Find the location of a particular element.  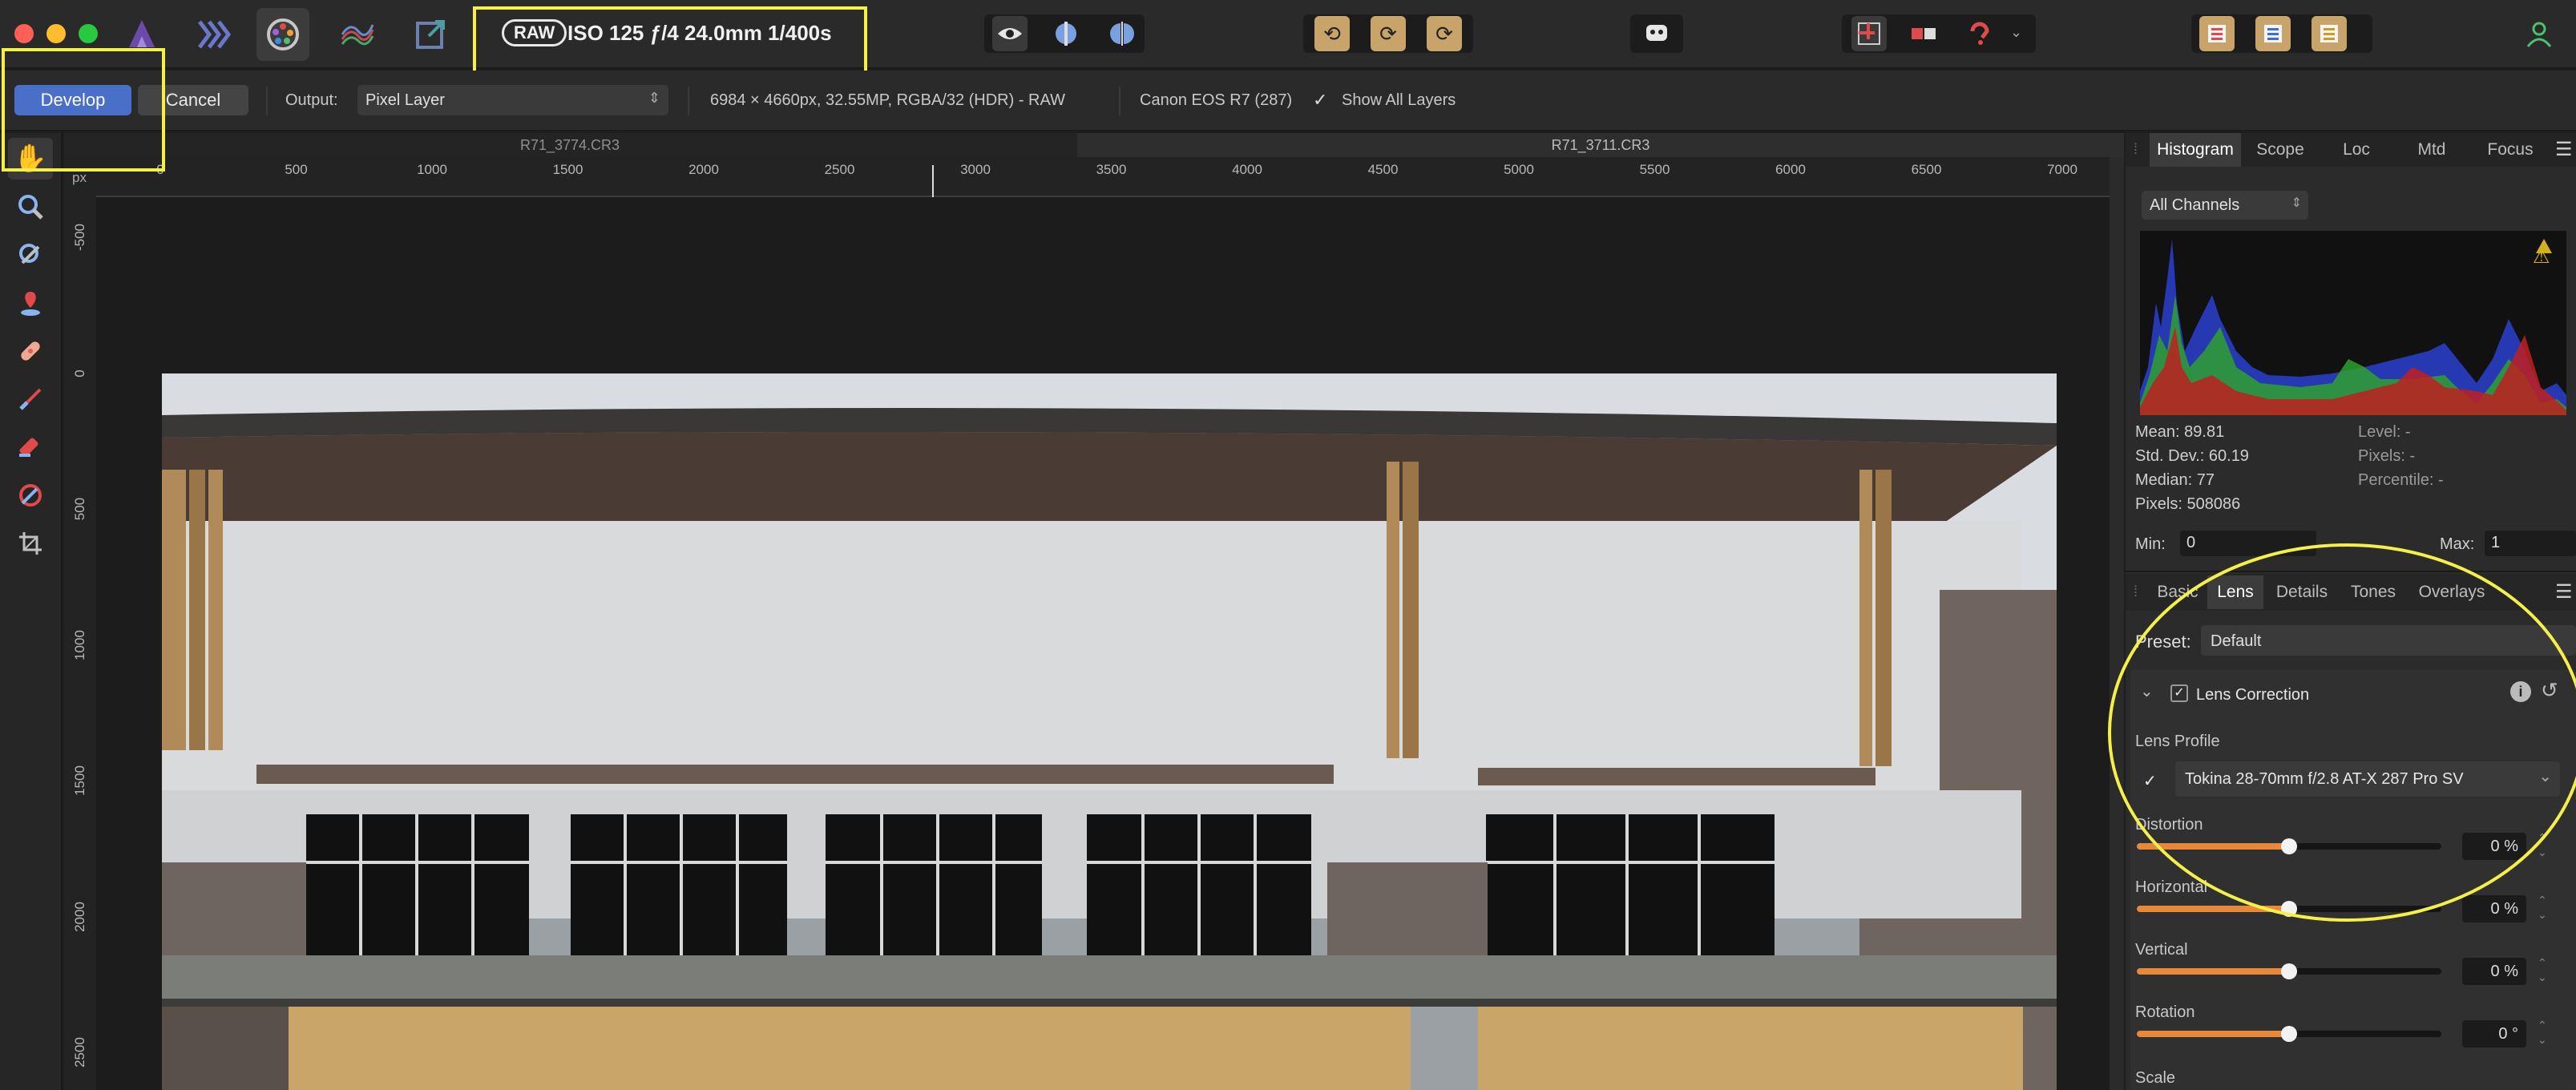

develop-persona-icon is located at coordinates (283, 34).